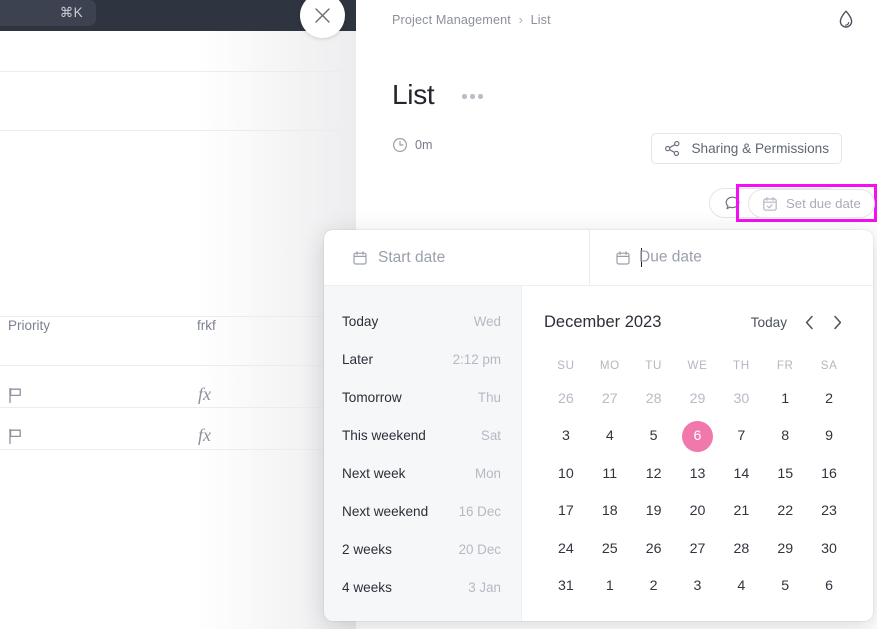 The width and height of the screenshot is (877, 629). I want to click on set-due-date-label: Set due date, so click(823, 203).